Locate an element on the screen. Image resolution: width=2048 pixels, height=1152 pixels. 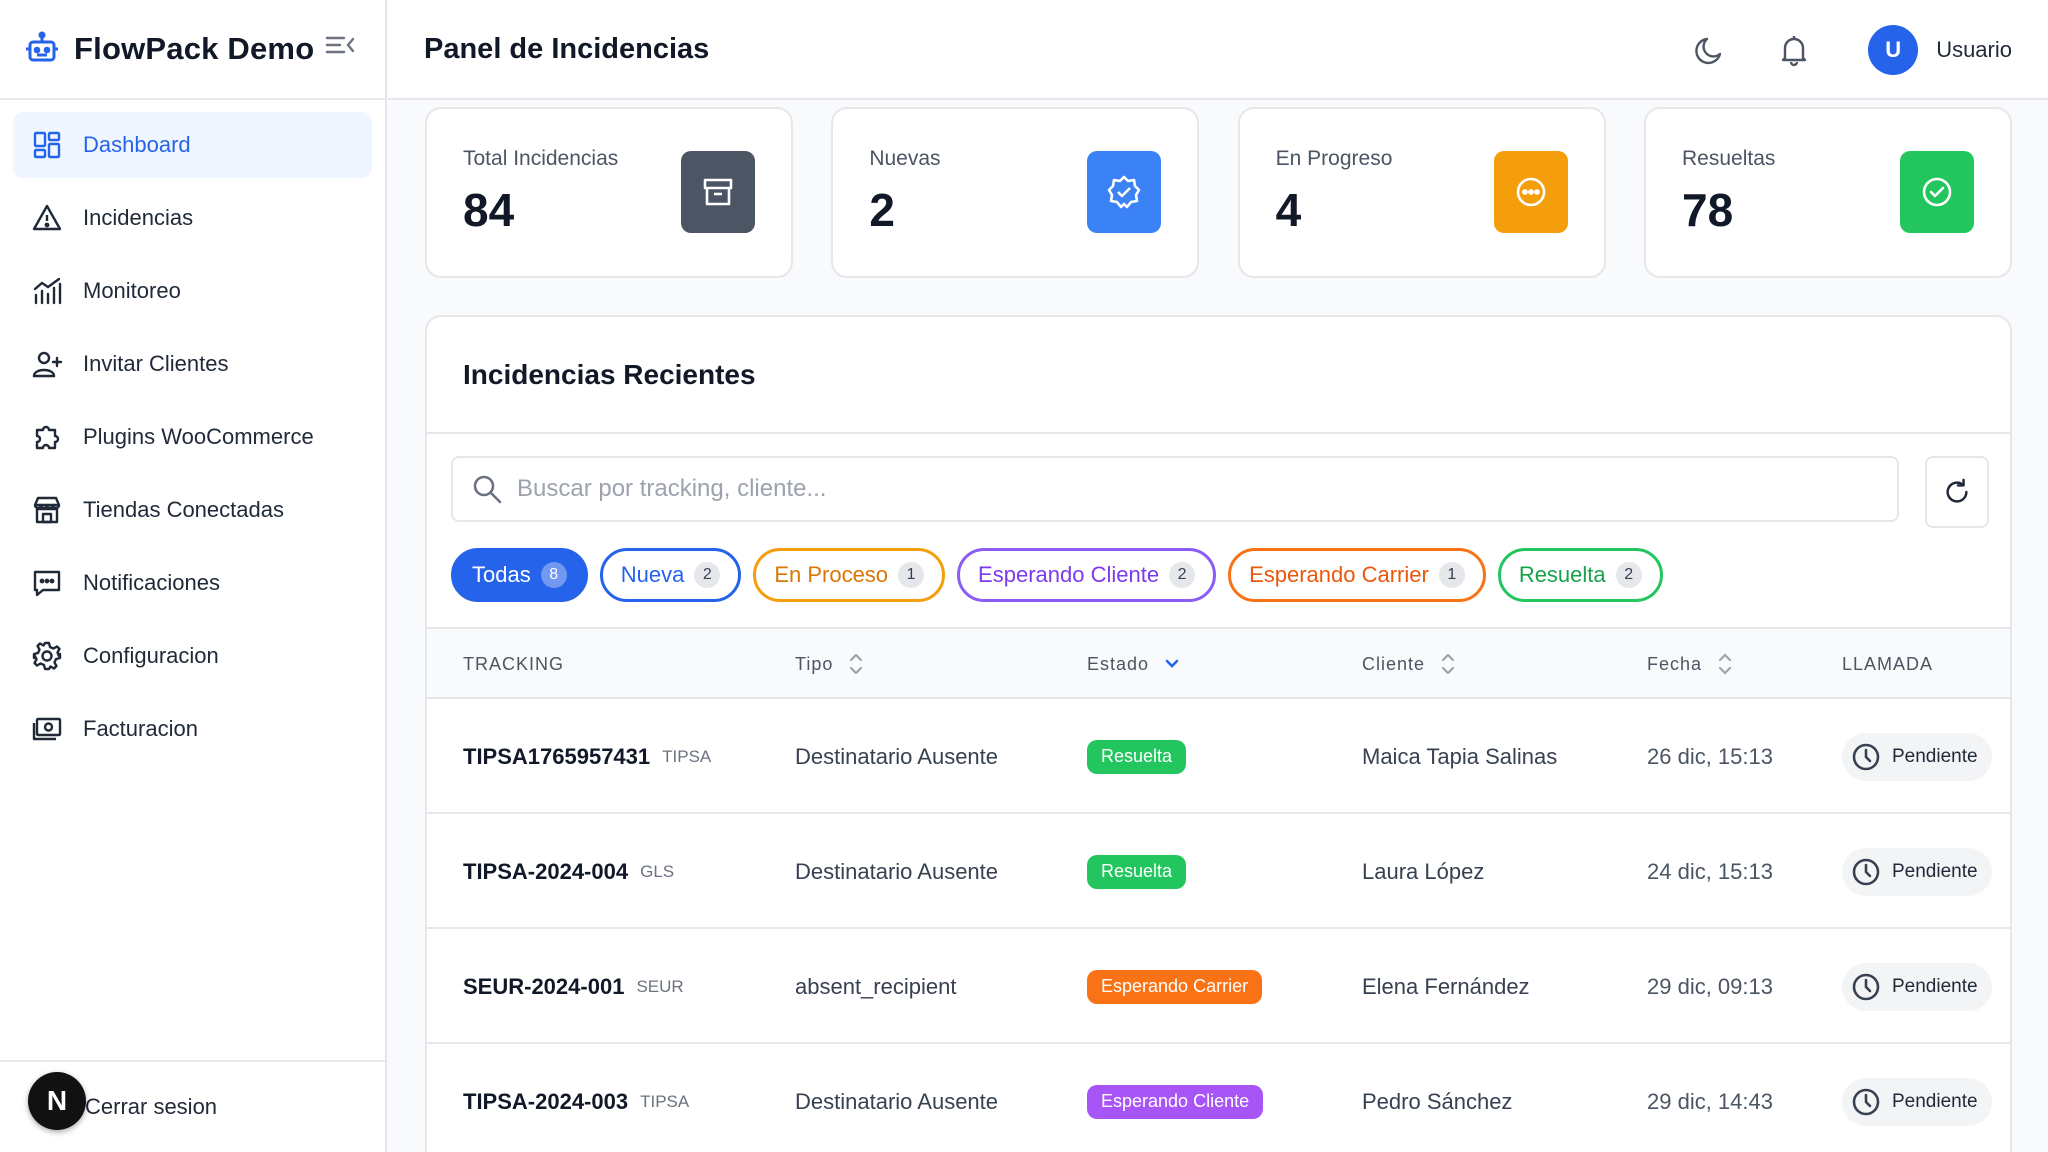
chip-count: 2 is located at coordinates (707, 575).